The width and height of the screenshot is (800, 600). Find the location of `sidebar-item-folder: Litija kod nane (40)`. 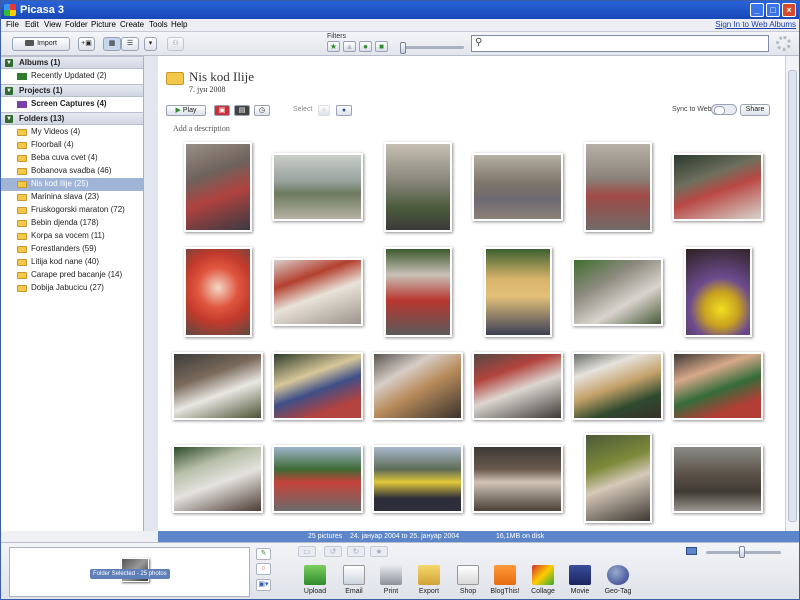

sidebar-item-folder: Litija kod nane (40) is located at coordinates (72, 262).